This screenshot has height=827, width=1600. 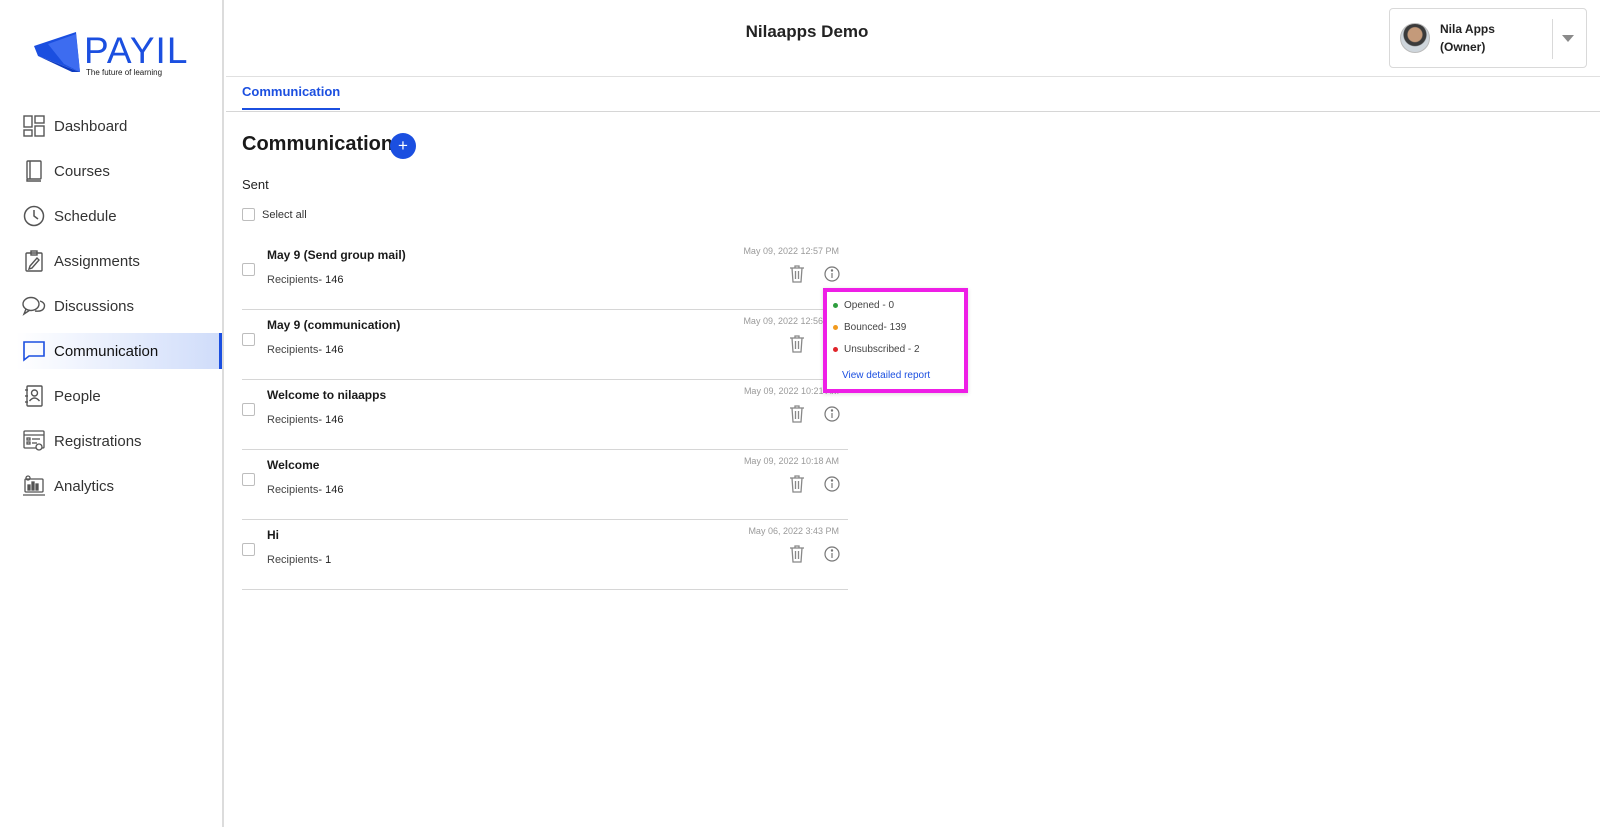 What do you see at coordinates (334, 325) in the screenshot?
I see `message-subject: May 9 (communication)` at bounding box center [334, 325].